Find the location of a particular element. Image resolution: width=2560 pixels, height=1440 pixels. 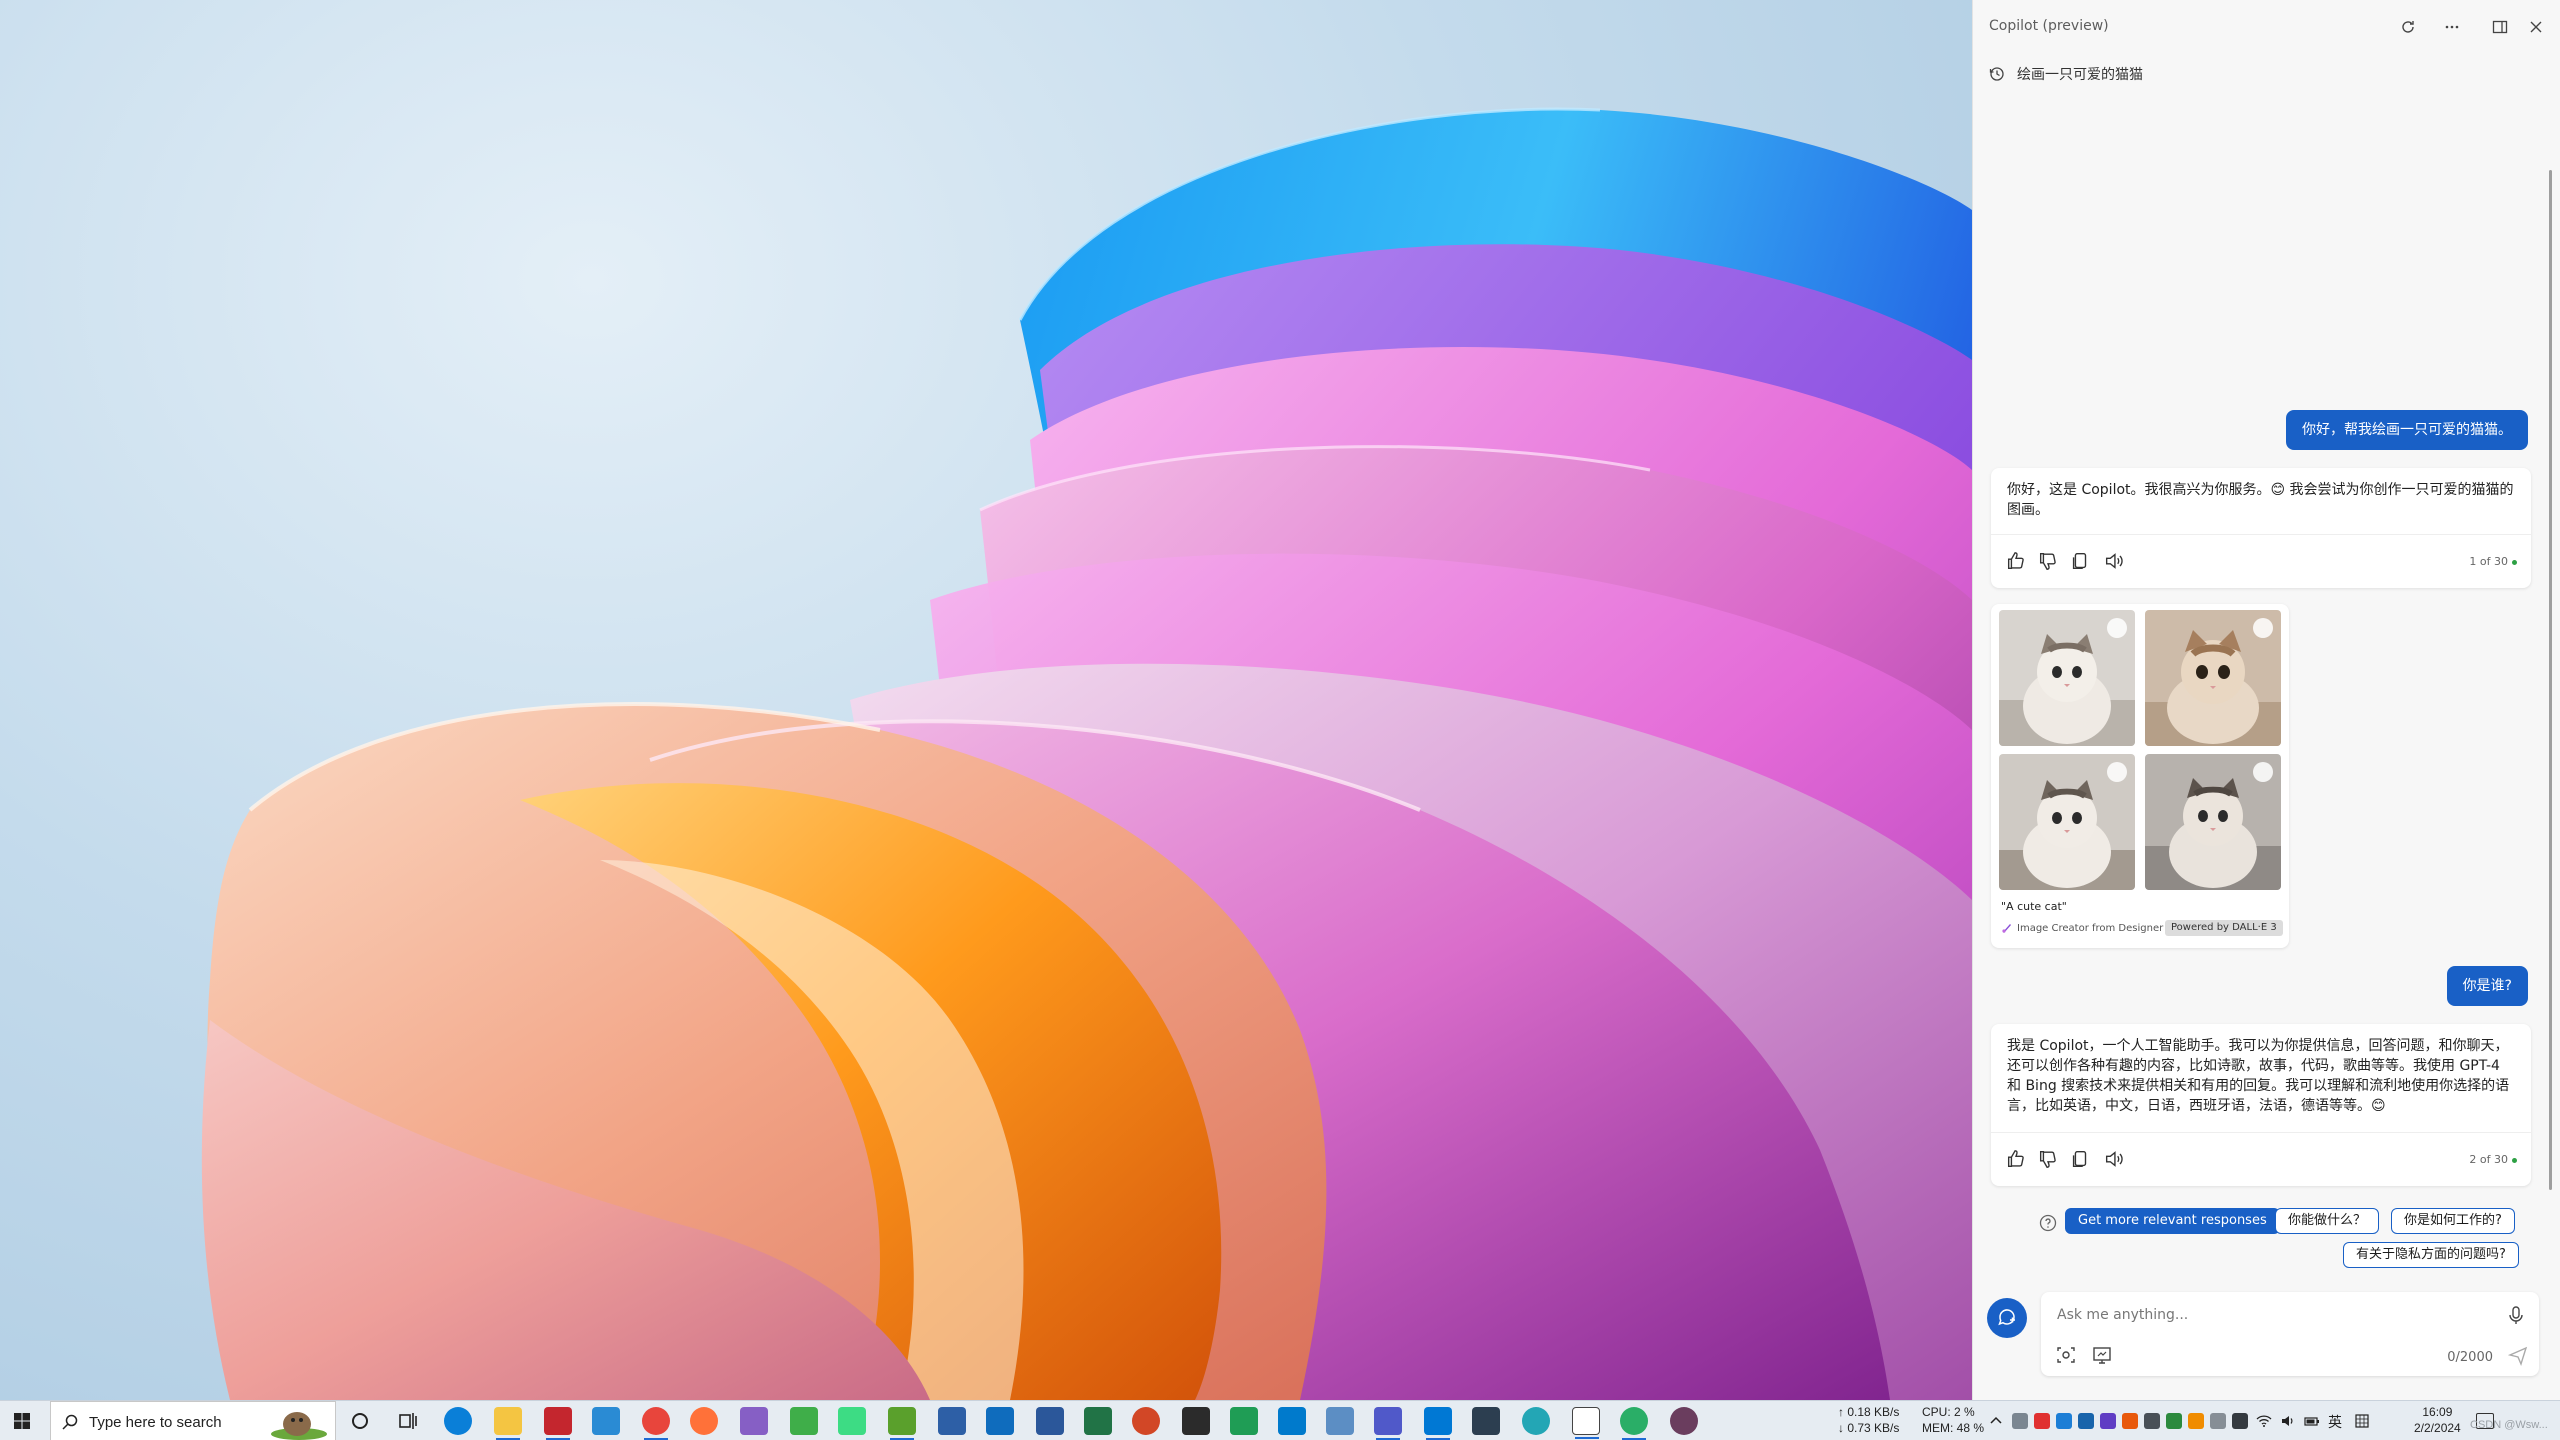

task-view-icon is located at coordinates (408, 1421).